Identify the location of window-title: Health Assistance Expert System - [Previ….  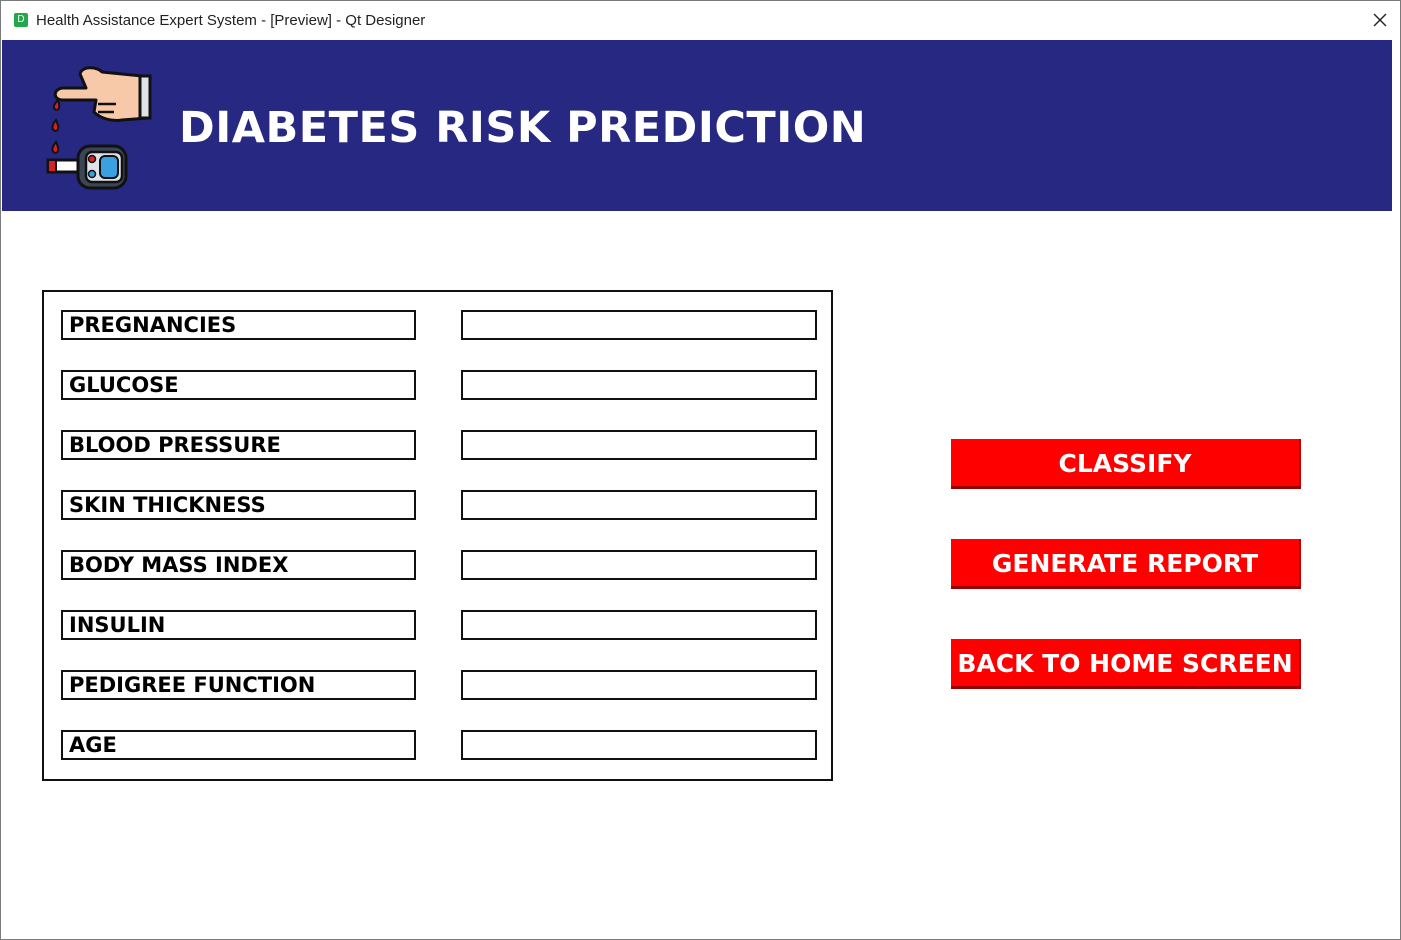
(231, 20).